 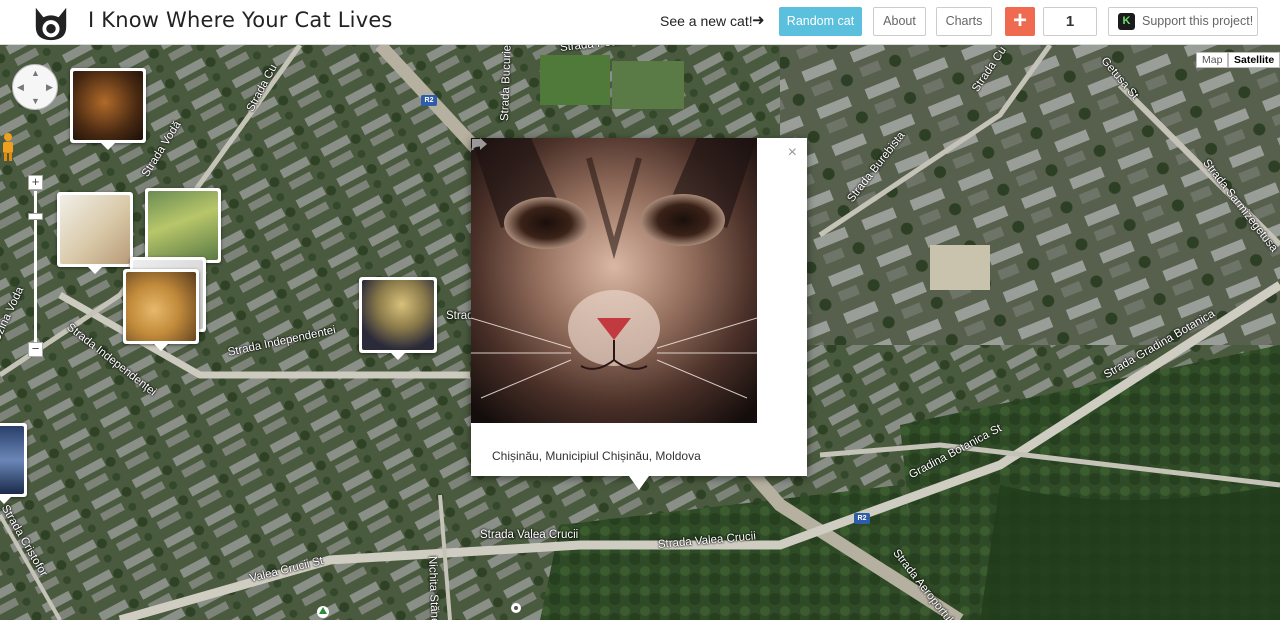 I want to click on tree-poi-icon, so click(x=323, y=612).